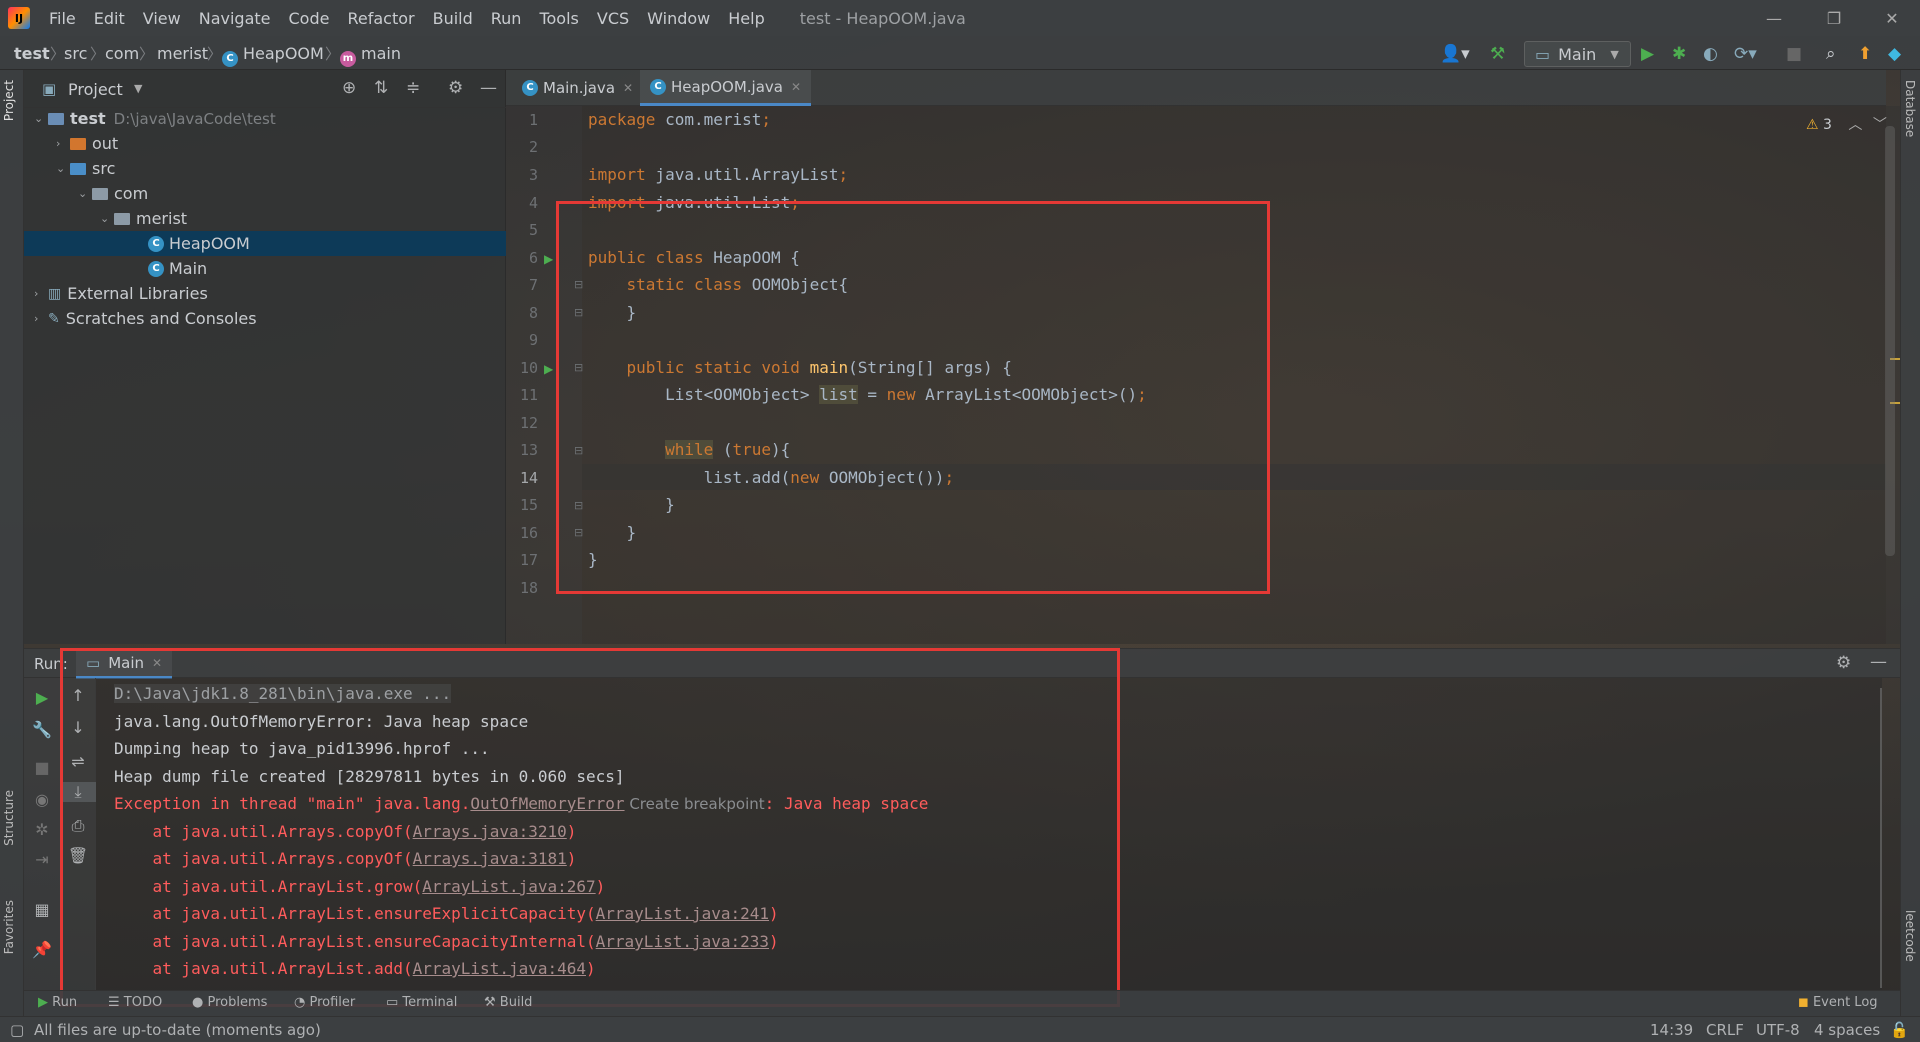 The width and height of the screenshot is (1920, 1042). What do you see at coordinates (124, 664) in the screenshot?
I see `run-tab-main: ▭ Main ✕` at bounding box center [124, 664].